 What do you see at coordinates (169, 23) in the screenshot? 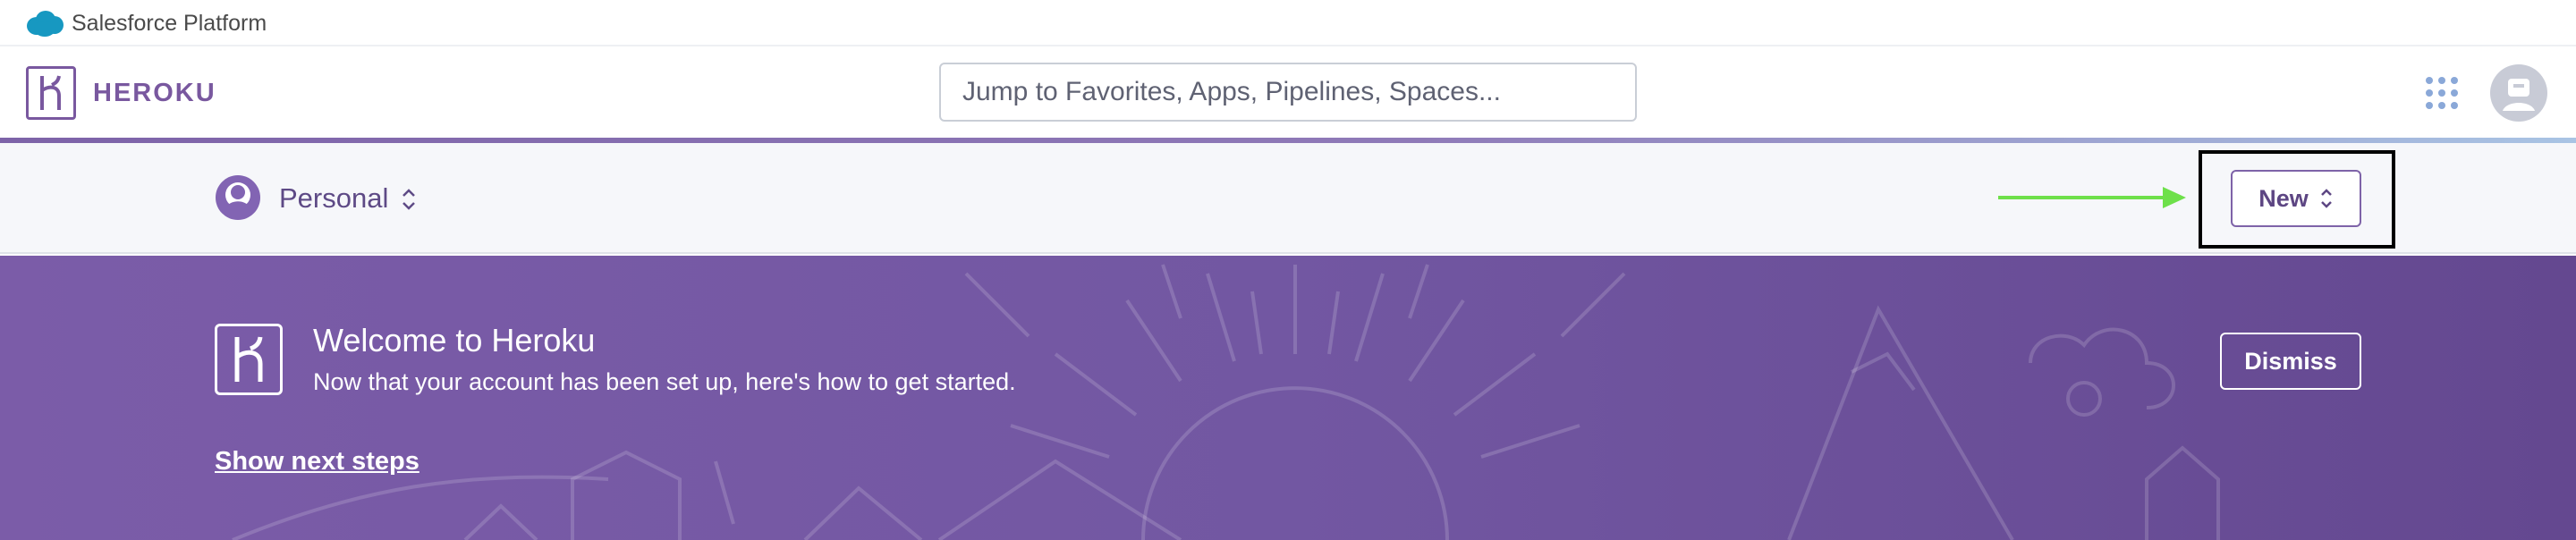
I see `salesforce-platform-label: Salesforce Platform` at bounding box center [169, 23].